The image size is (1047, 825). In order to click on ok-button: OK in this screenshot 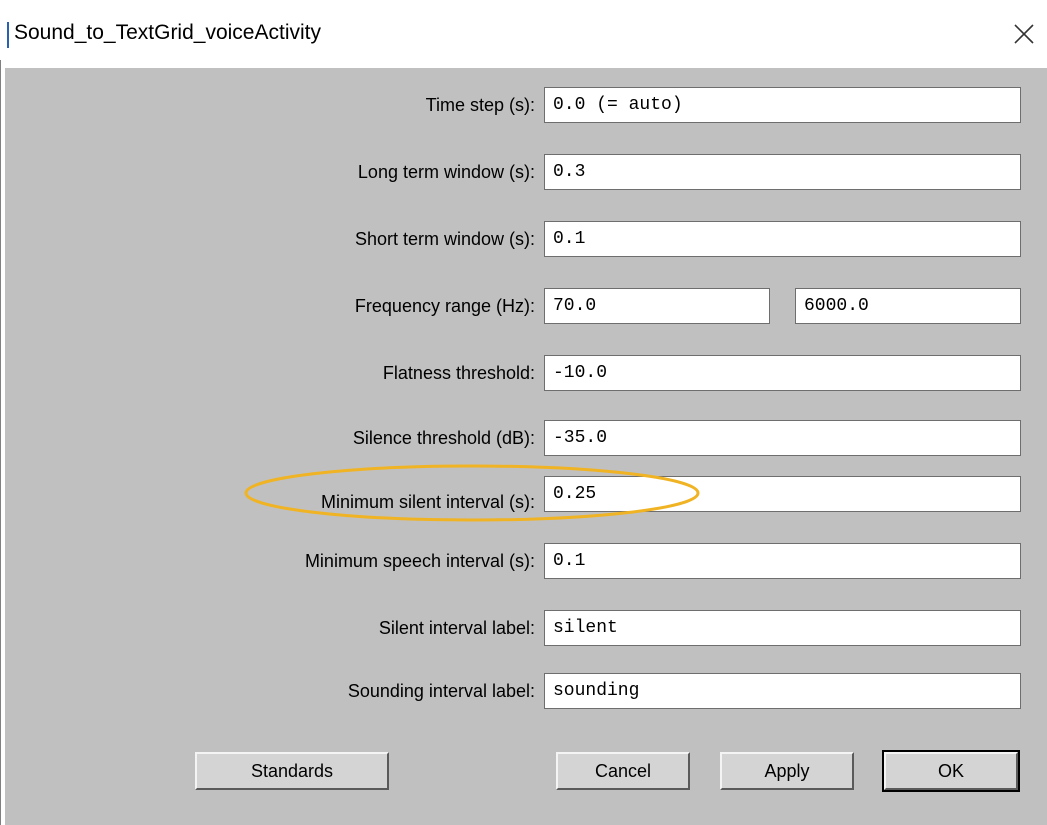, I will do `click(951, 771)`.